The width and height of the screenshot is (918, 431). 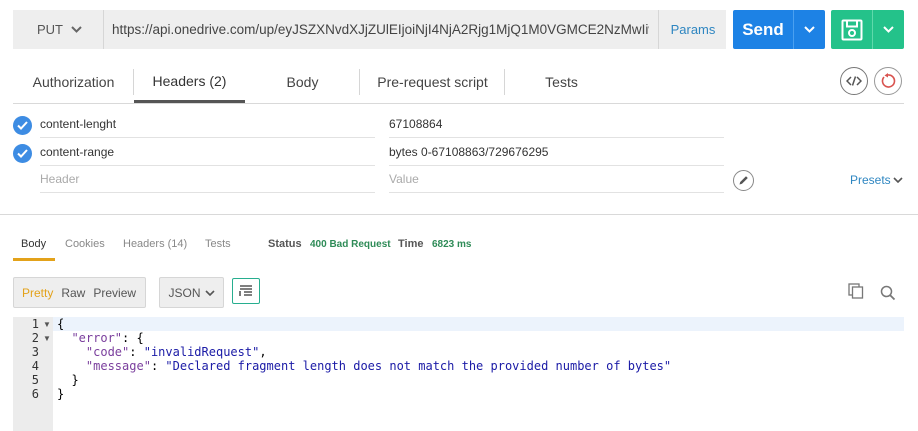 I want to click on line-number: 3, so click(x=35, y=352).